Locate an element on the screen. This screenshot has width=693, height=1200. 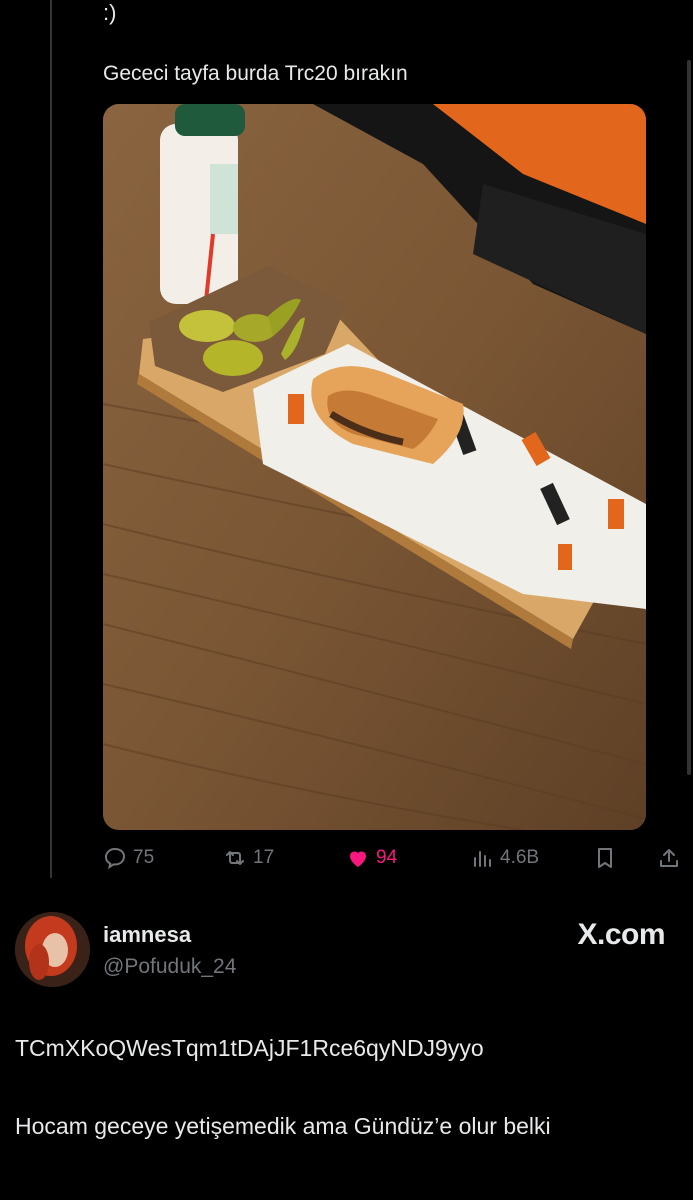
thread-connector-line is located at coordinates (51, 439).